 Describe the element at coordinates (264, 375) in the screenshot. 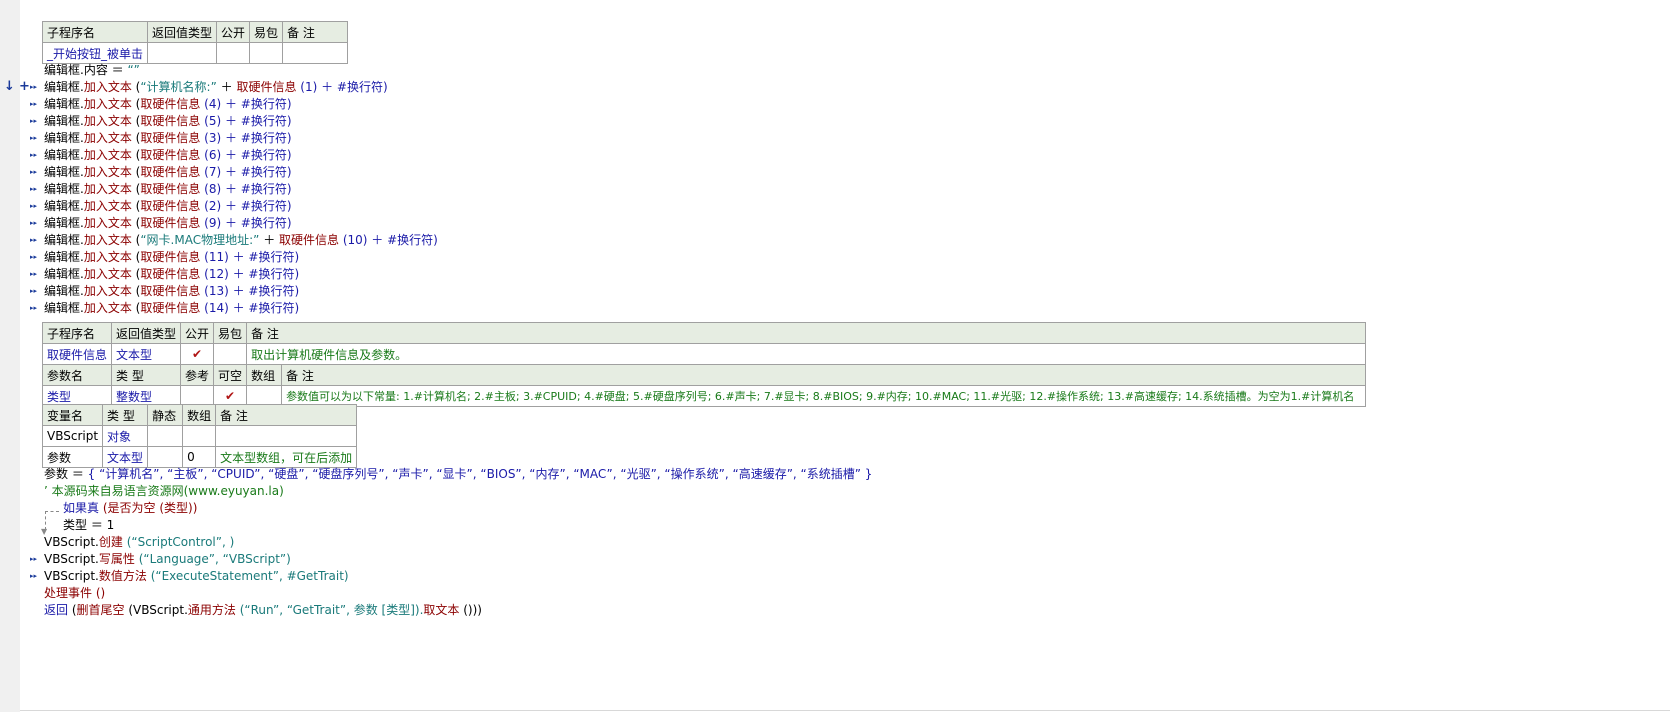

I see `col-param-array: 数组` at that location.